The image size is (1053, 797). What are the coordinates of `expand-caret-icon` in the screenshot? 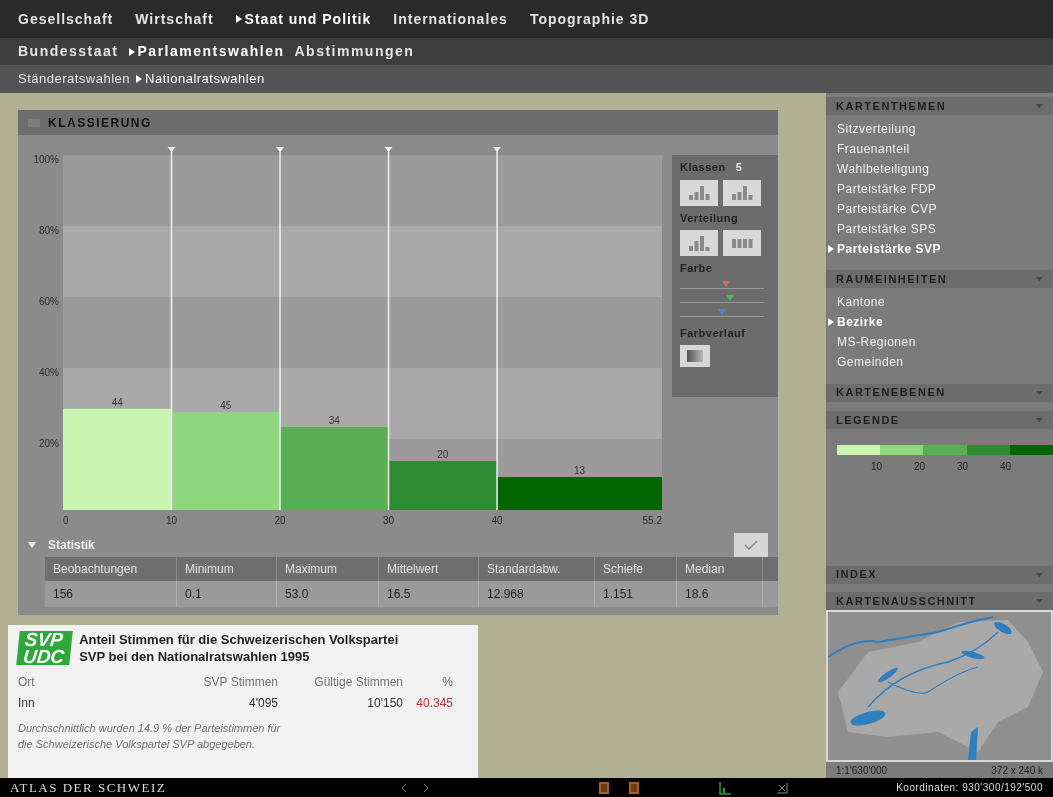 It's located at (32, 545).